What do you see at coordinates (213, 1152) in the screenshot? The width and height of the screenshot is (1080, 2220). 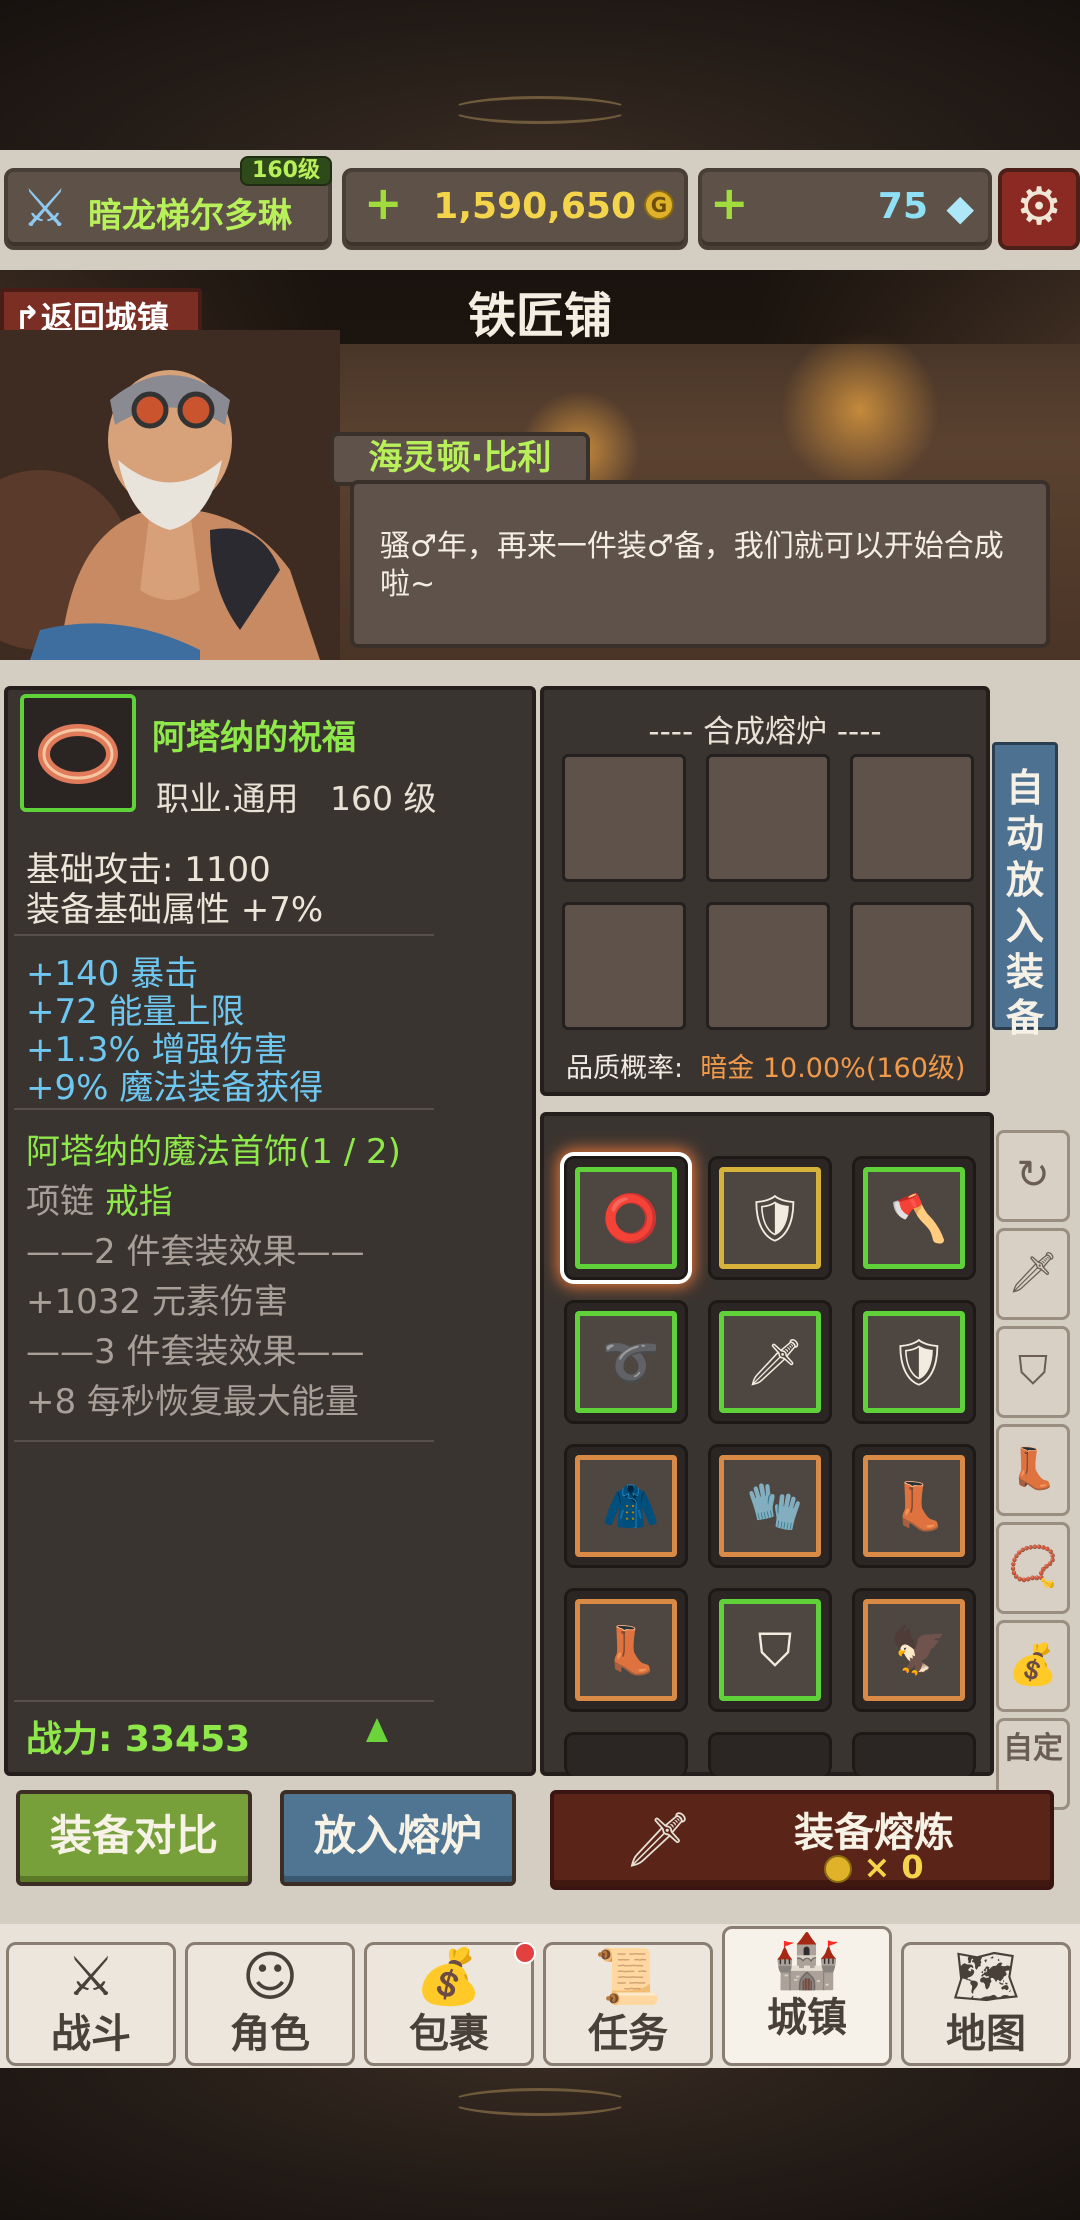 I see `set-name: 阿塔纳的魔法首饰(1 / 2)` at bounding box center [213, 1152].